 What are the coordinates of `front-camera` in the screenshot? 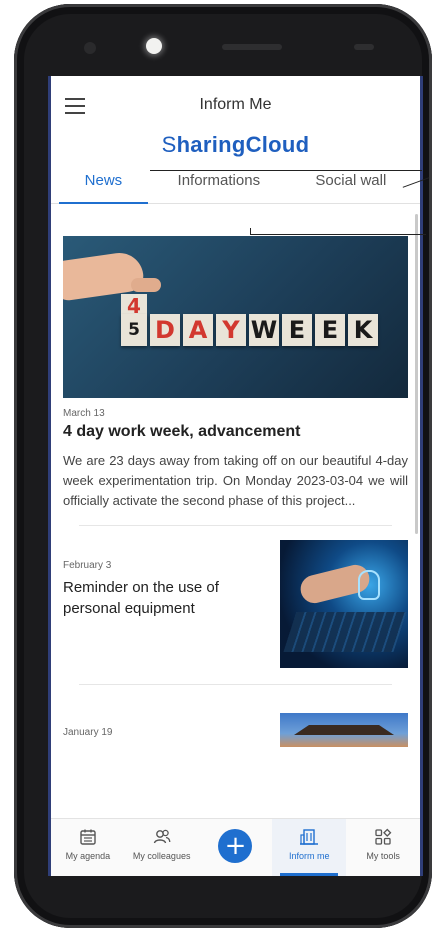 It's located at (154, 46).